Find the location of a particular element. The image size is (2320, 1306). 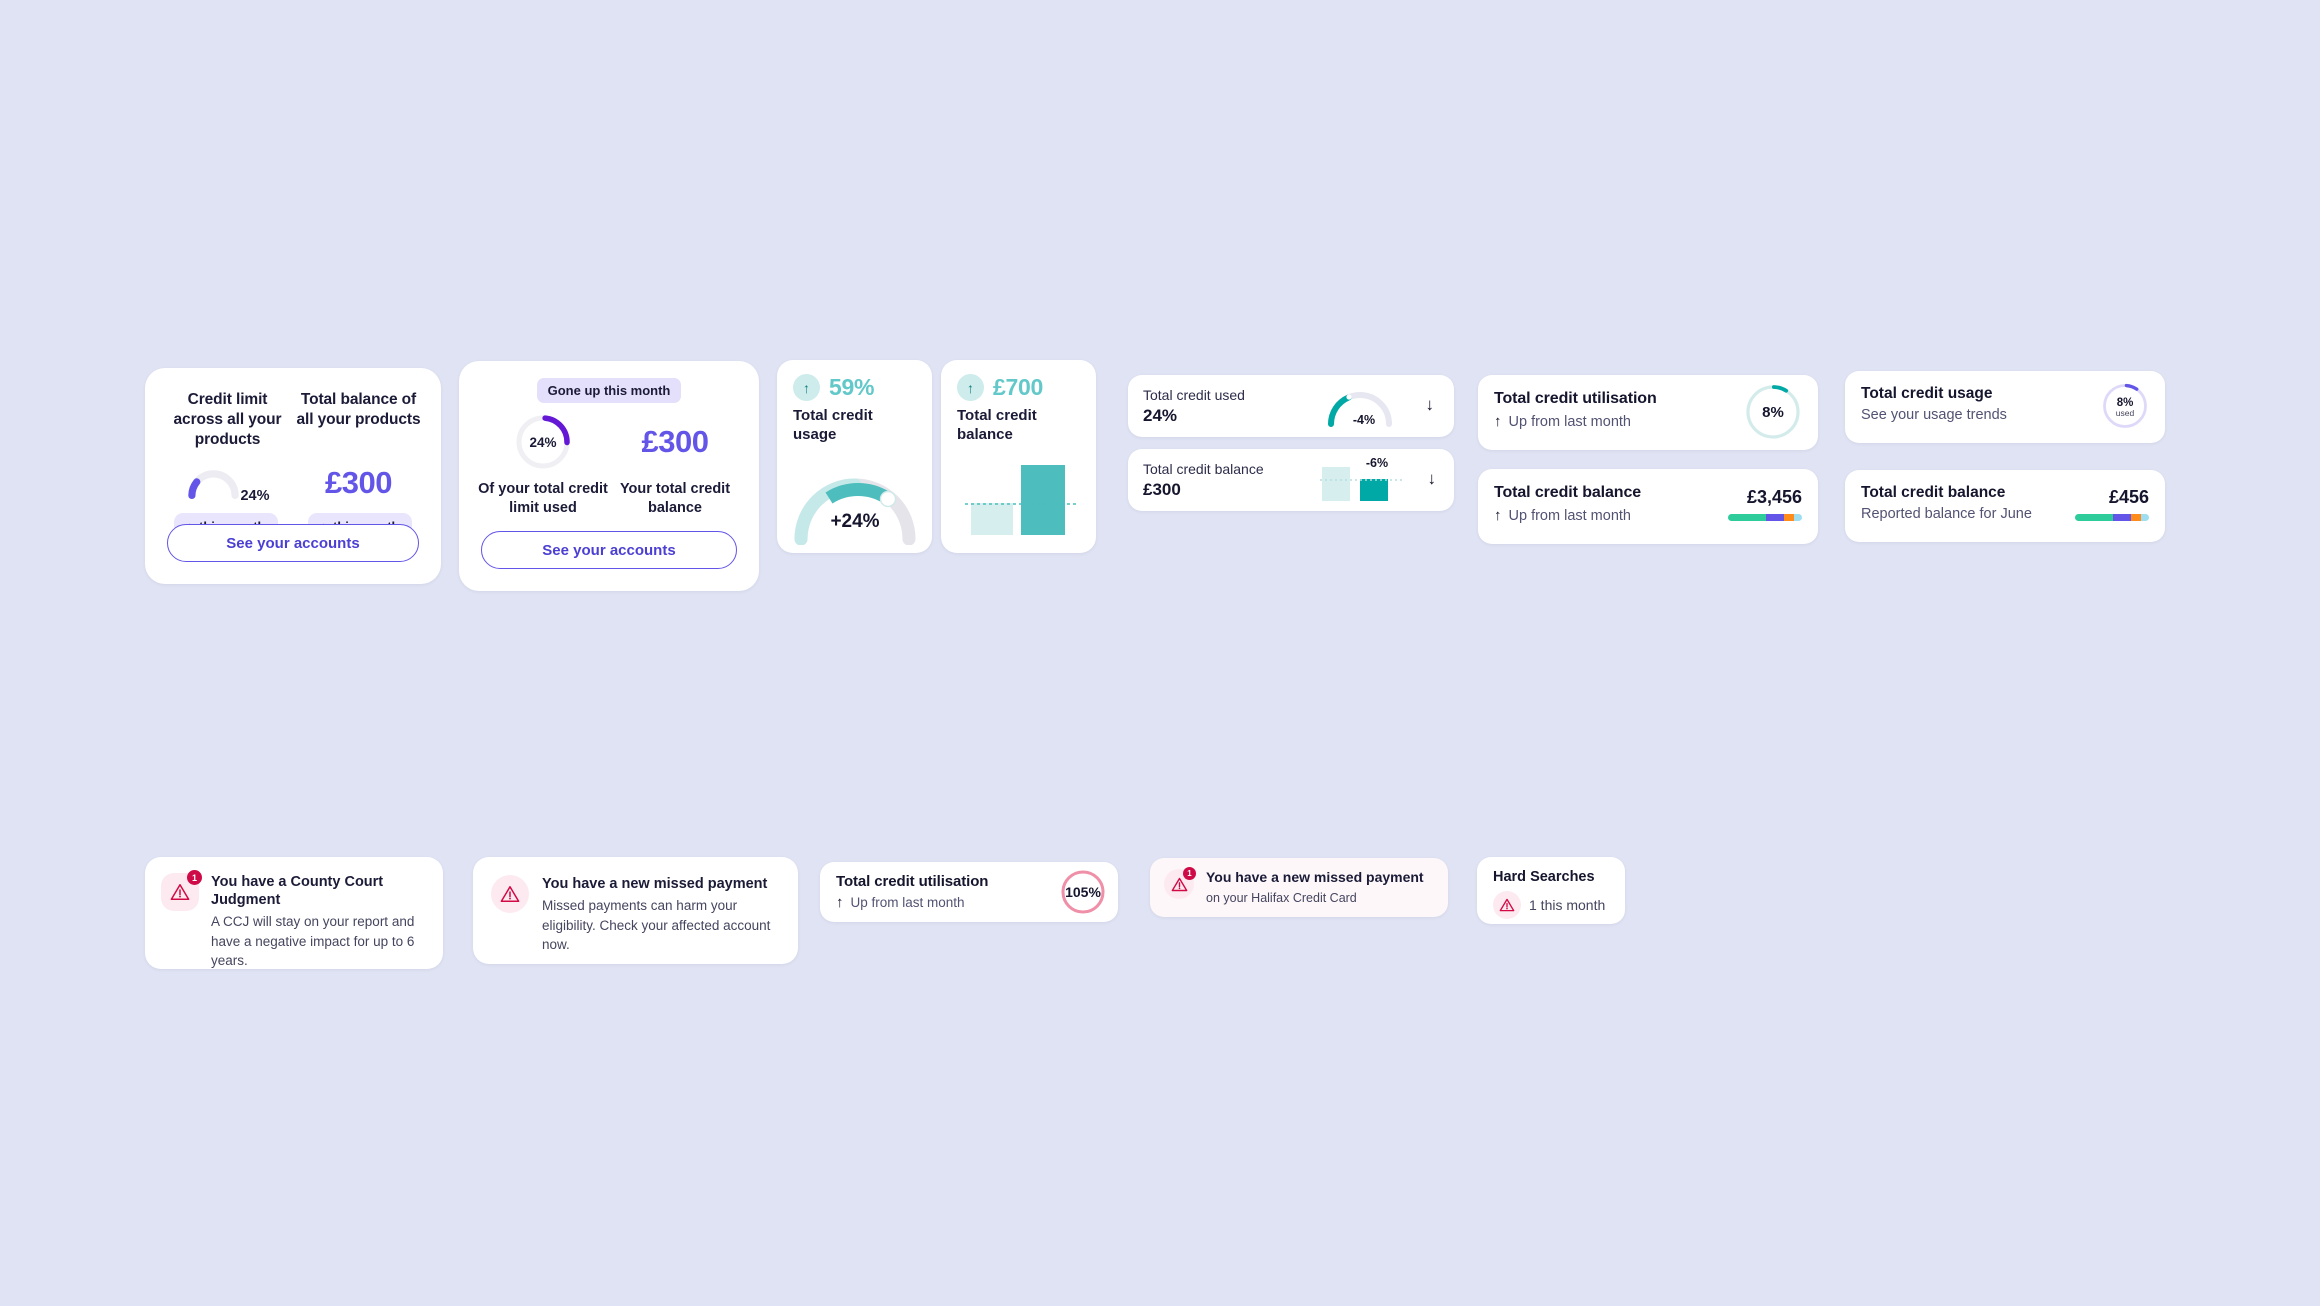

over-limit-ring: 105% is located at coordinates (1083, 892).